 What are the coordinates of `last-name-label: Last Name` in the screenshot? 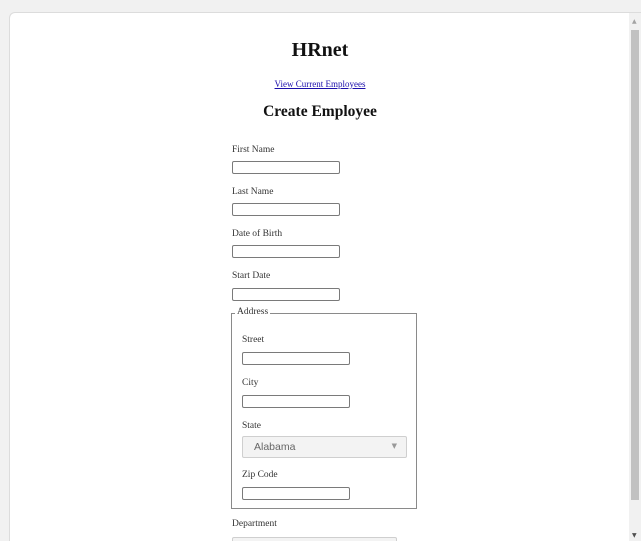 It's located at (253, 192).